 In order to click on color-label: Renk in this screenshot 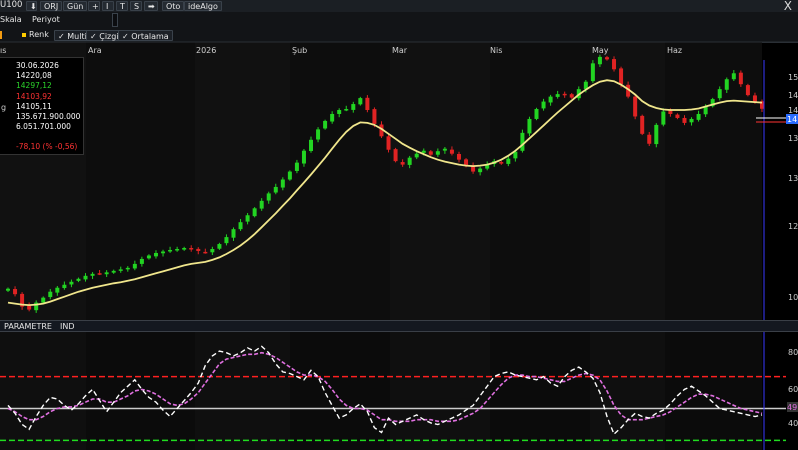, I will do `click(39, 34)`.